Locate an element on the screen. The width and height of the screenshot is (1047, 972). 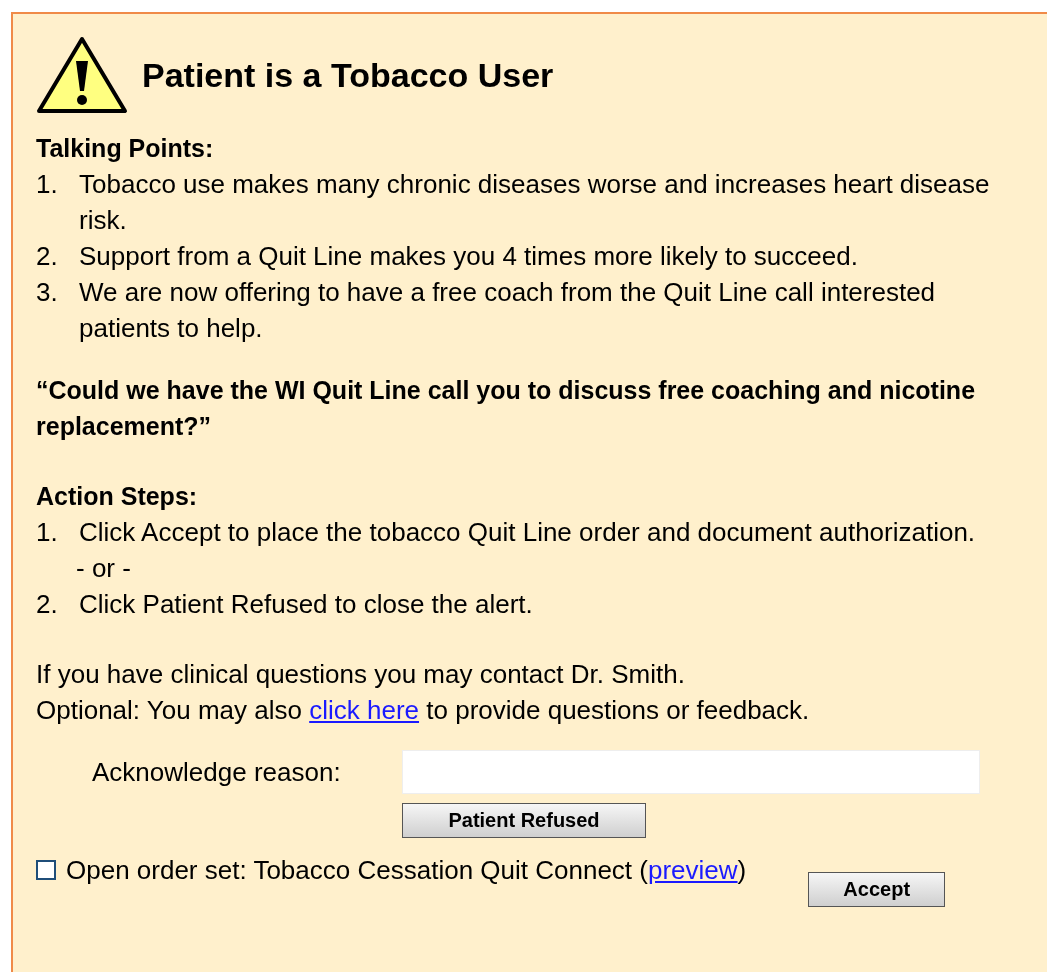
section-heading: Talking Points: is located at coordinates (125, 148).